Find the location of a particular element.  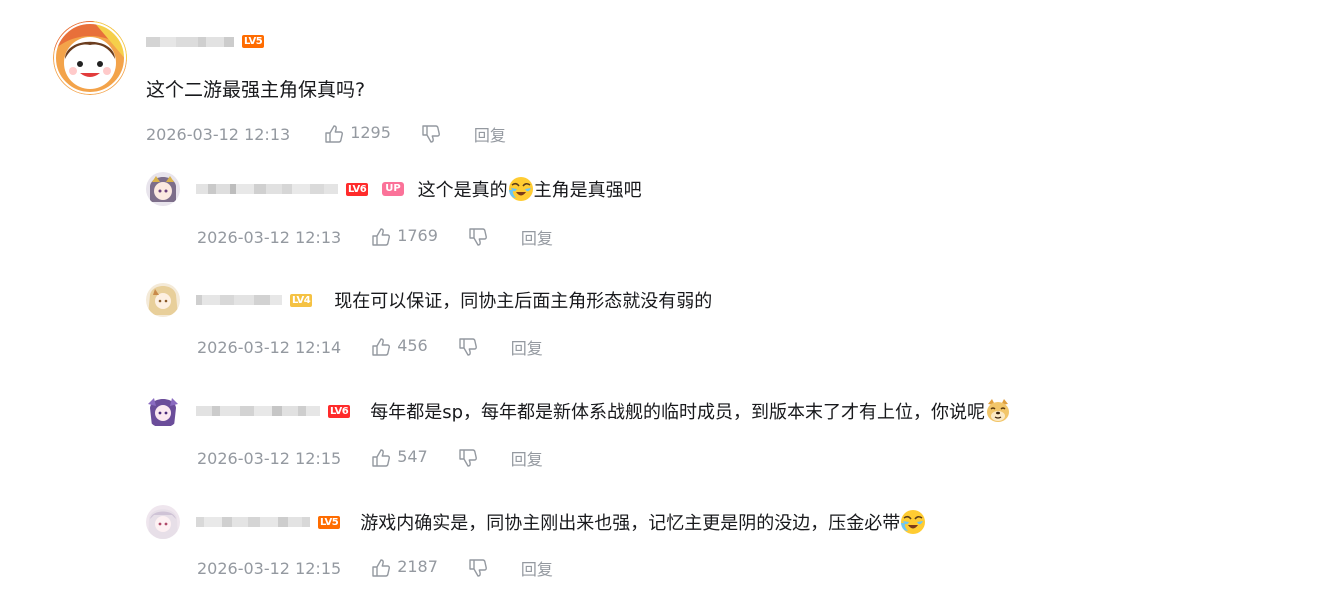

up-badge: UP is located at coordinates (393, 189).